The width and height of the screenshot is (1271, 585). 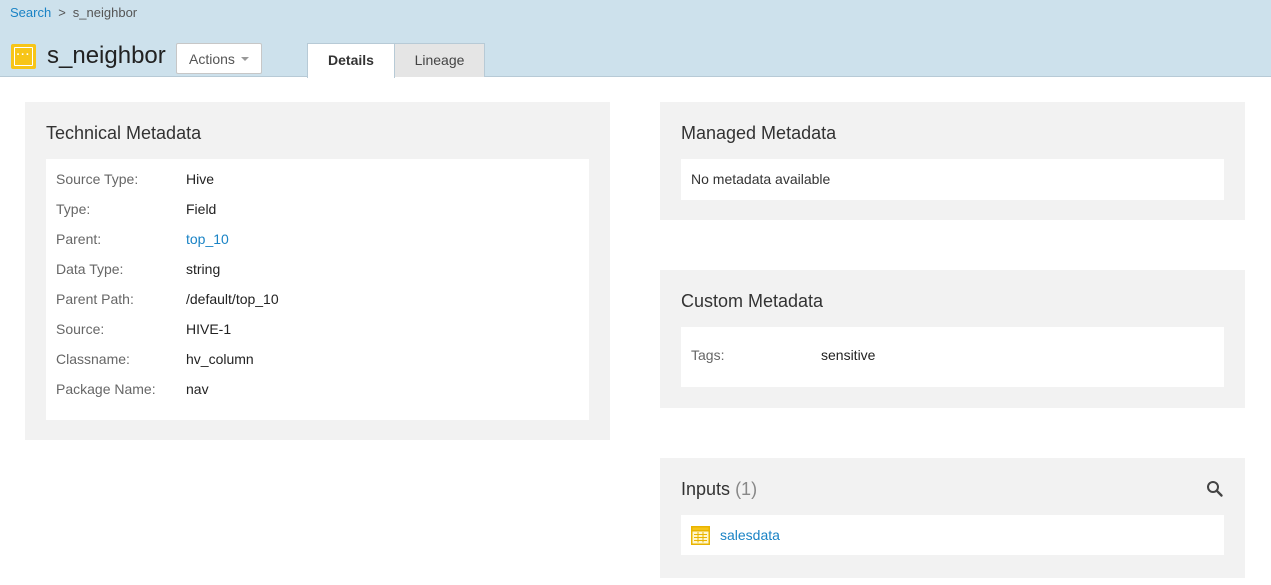 What do you see at coordinates (317, 364) in the screenshot?
I see `meta-row-classname: Classname: hv_column` at bounding box center [317, 364].